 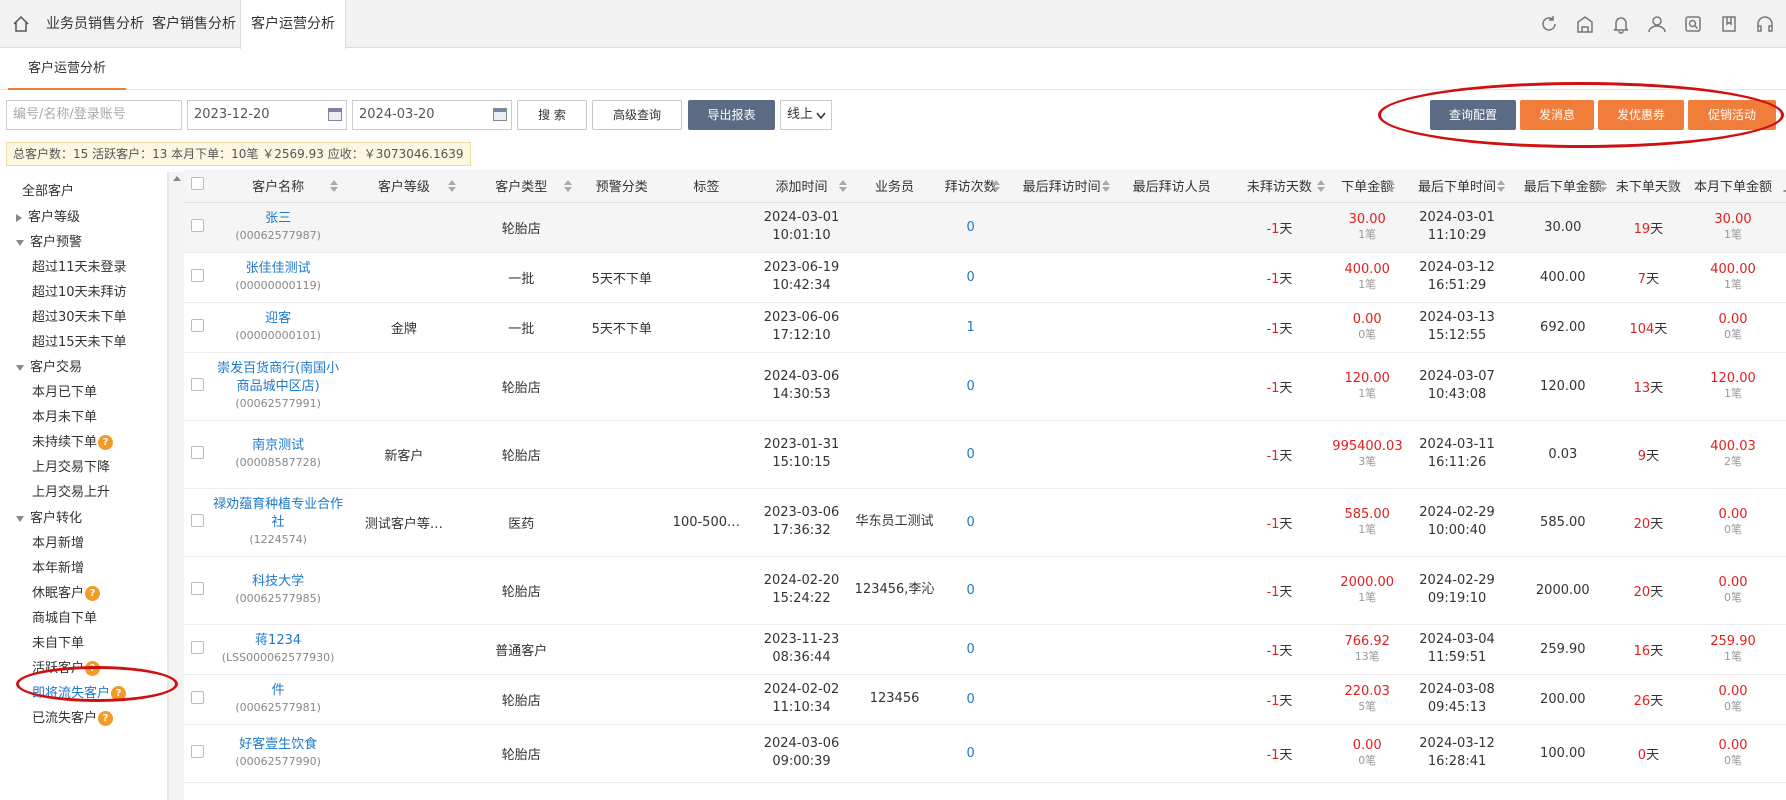 What do you see at coordinates (1732, 115) in the screenshot?
I see `promotion-button: 促销活动` at bounding box center [1732, 115].